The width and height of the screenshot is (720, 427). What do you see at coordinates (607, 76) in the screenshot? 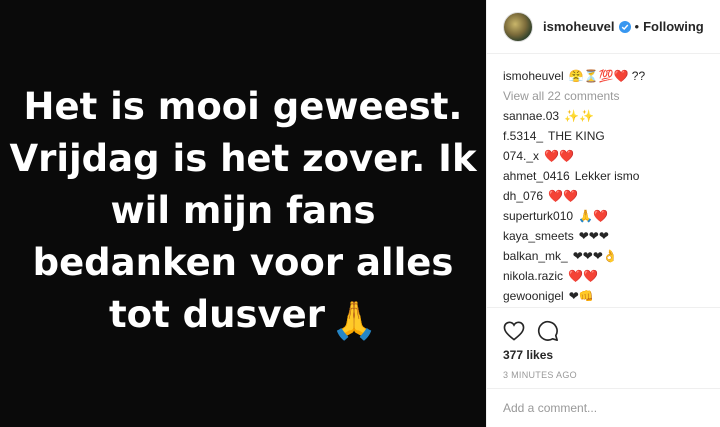
I see `caption-text: 😤⏳💯❤️ ??` at bounding box center [607, 76].